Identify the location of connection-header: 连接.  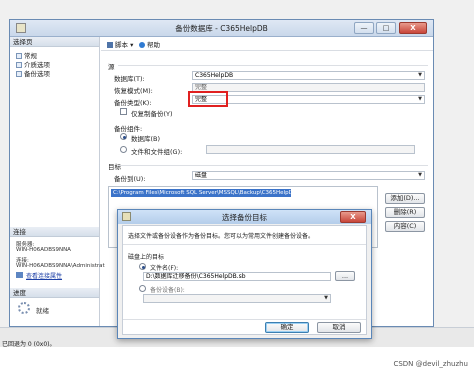
(54, 232).